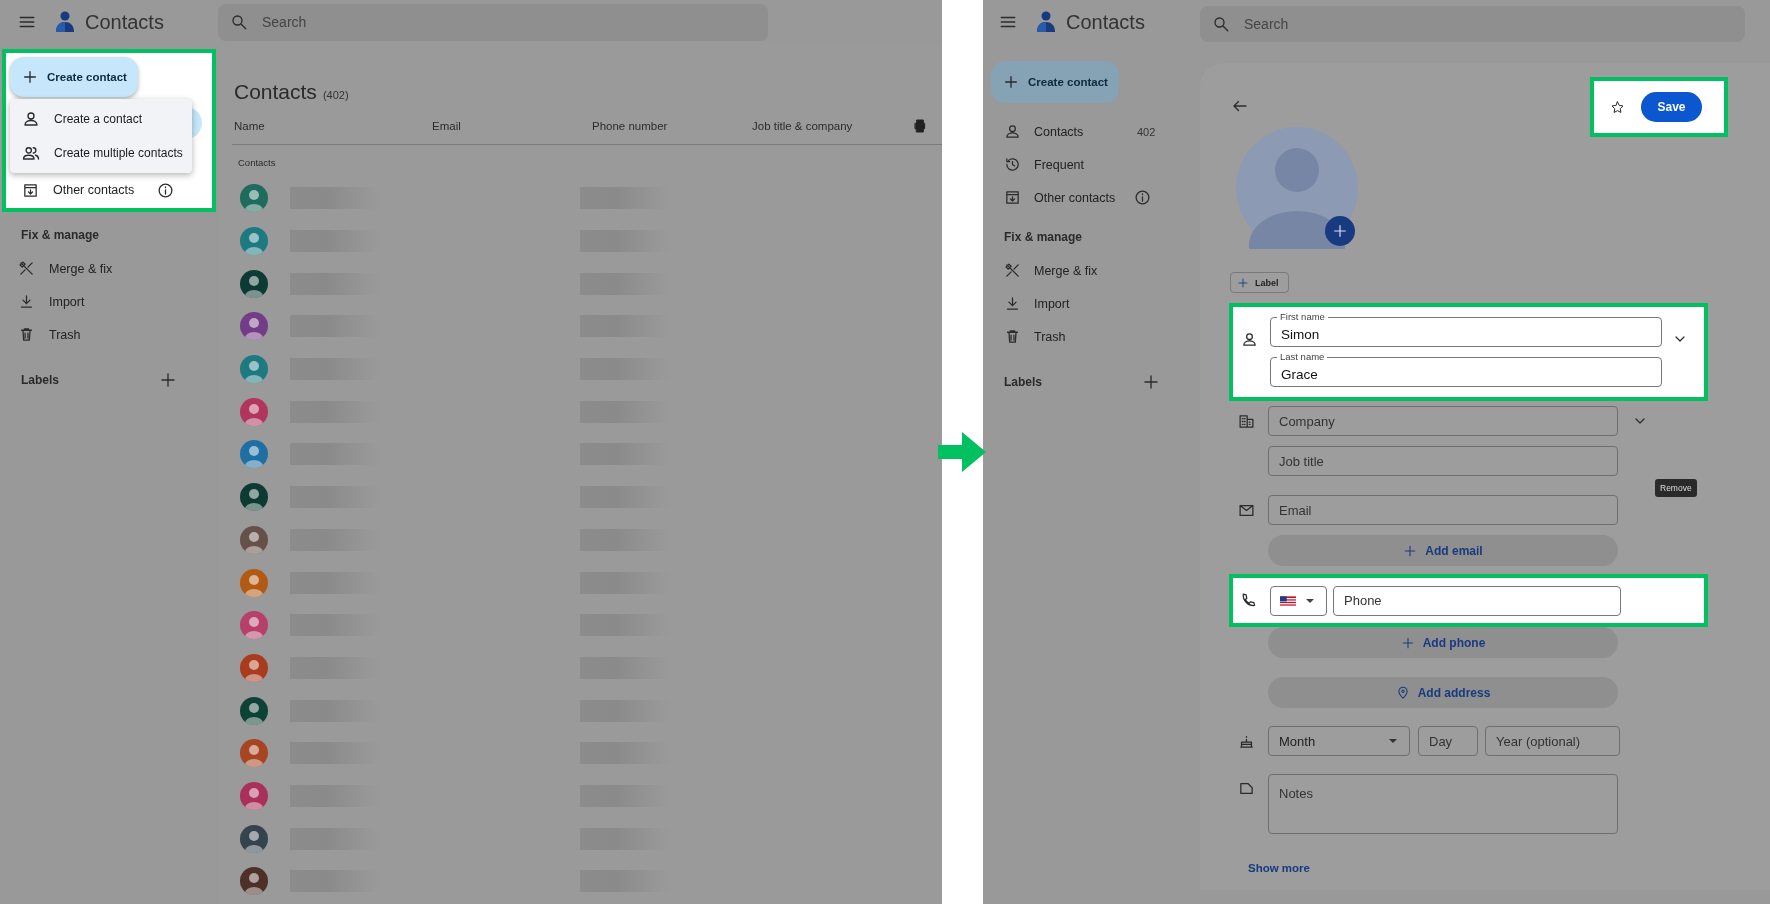  I want to click on menu-item: Create multiple contacts, so click(101, 153).